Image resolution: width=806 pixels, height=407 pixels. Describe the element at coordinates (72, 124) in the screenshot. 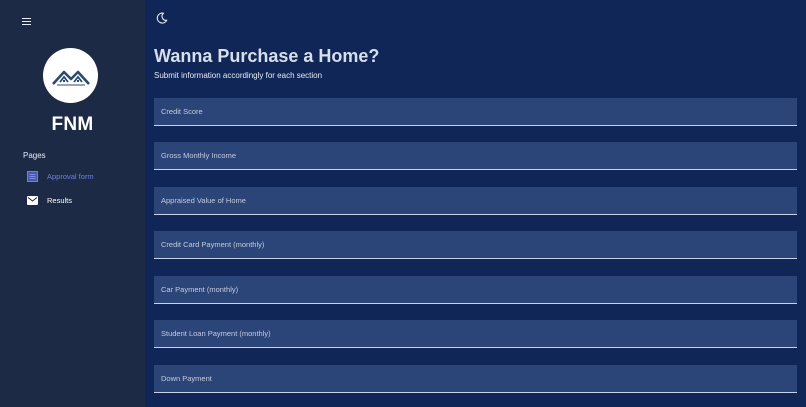

I see `brand-name: FNM` at that location.